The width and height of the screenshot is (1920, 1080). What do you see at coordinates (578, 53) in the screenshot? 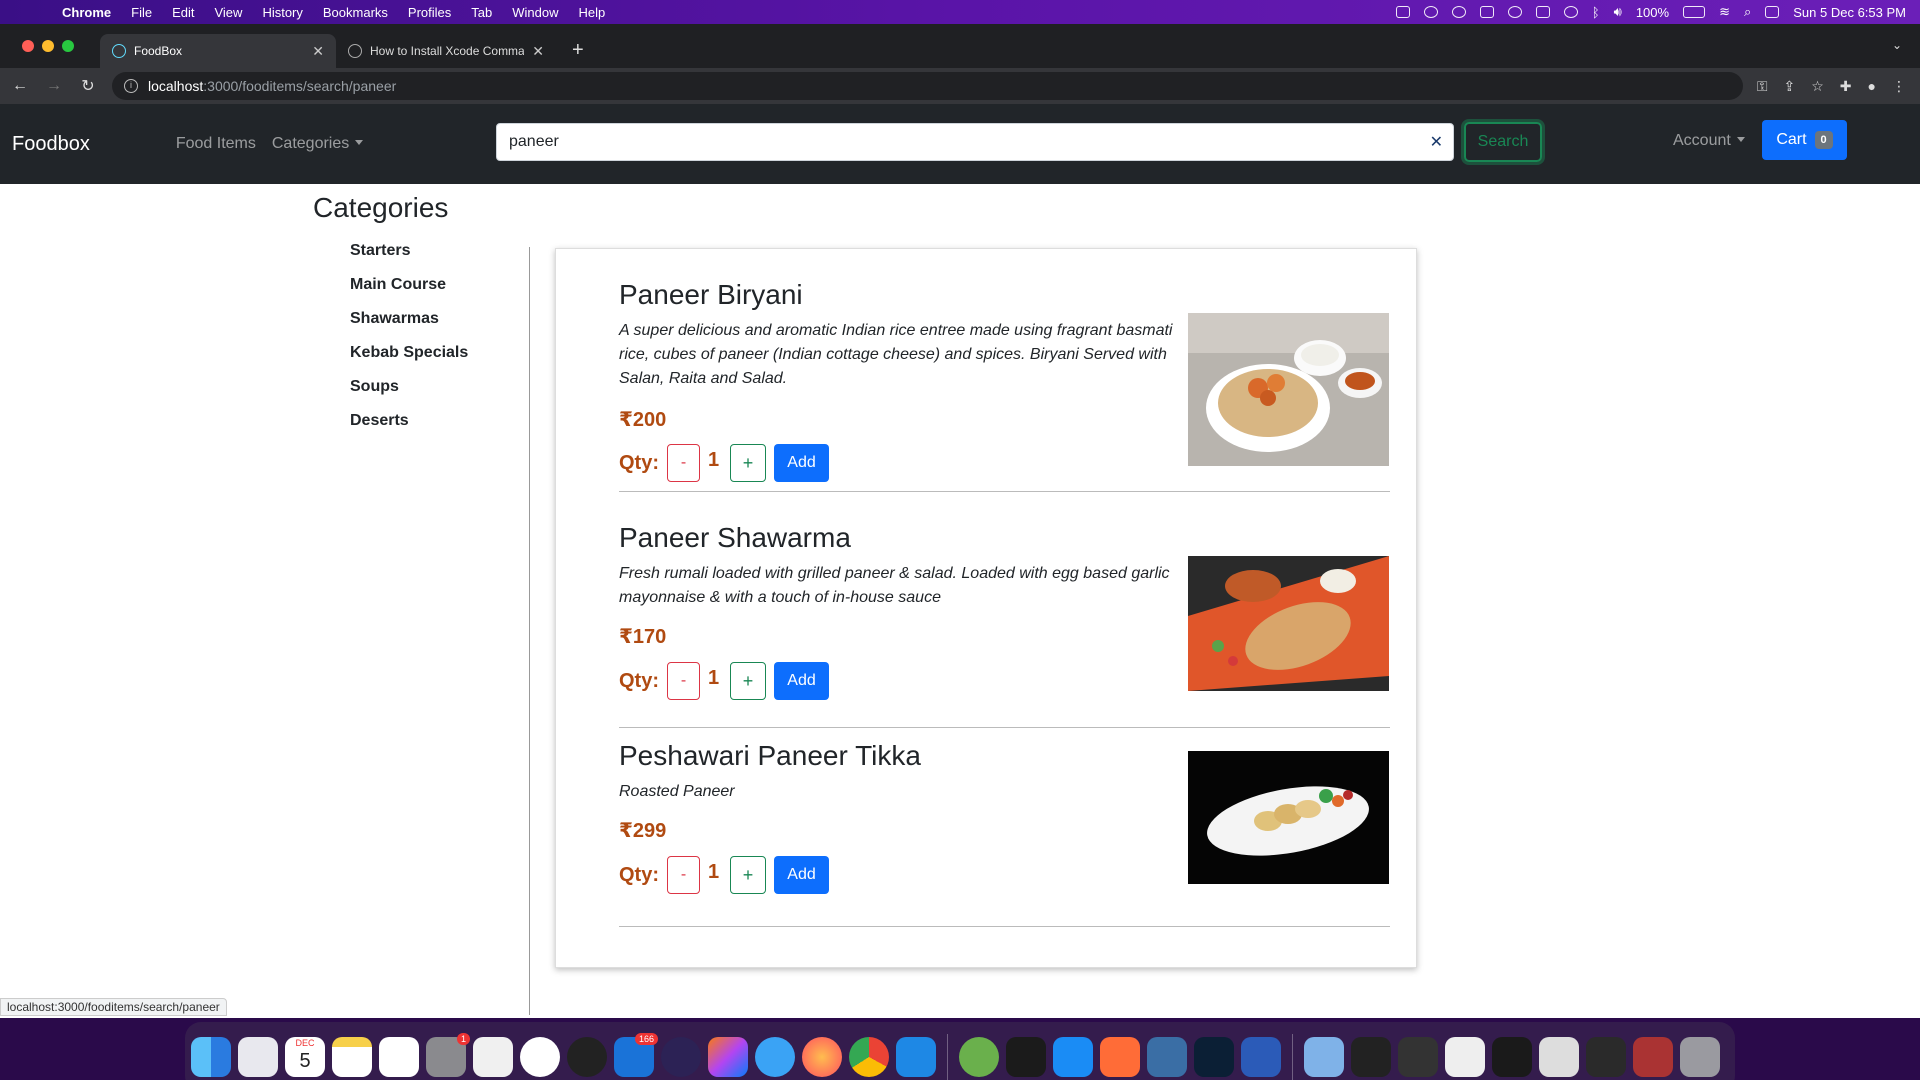
I see `new-tab-plus-icon: +` at bounding box center [578, 53].